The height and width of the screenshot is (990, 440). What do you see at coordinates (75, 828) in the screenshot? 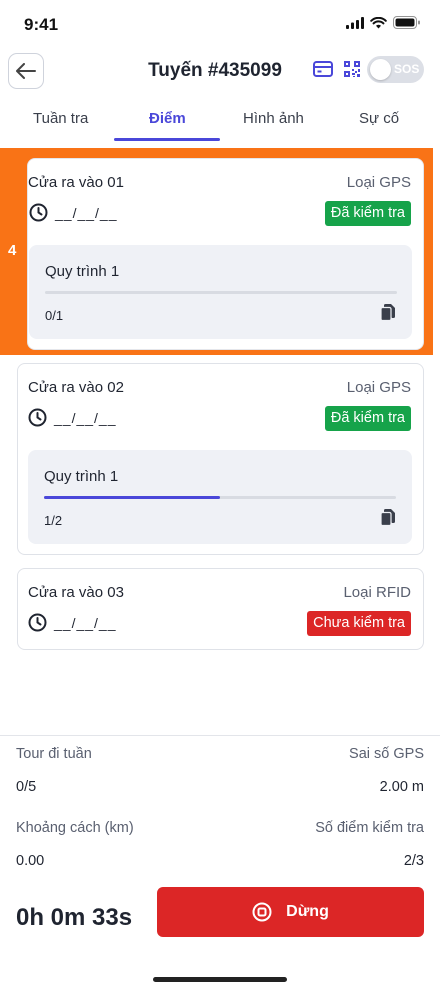
I see `distance-label: Khoảng cách (km)` at bounding box center [75, 828].